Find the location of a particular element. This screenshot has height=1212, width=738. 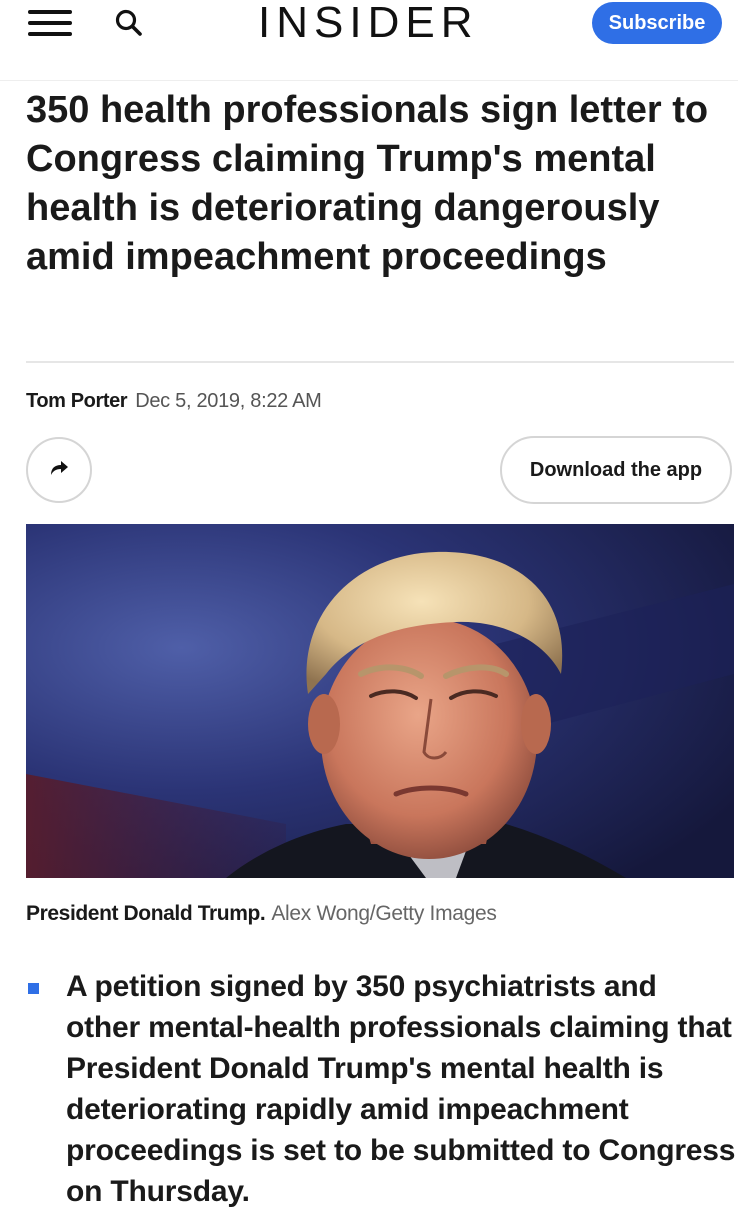

author-name: Tom Porter is located at coordinates (77, 401).